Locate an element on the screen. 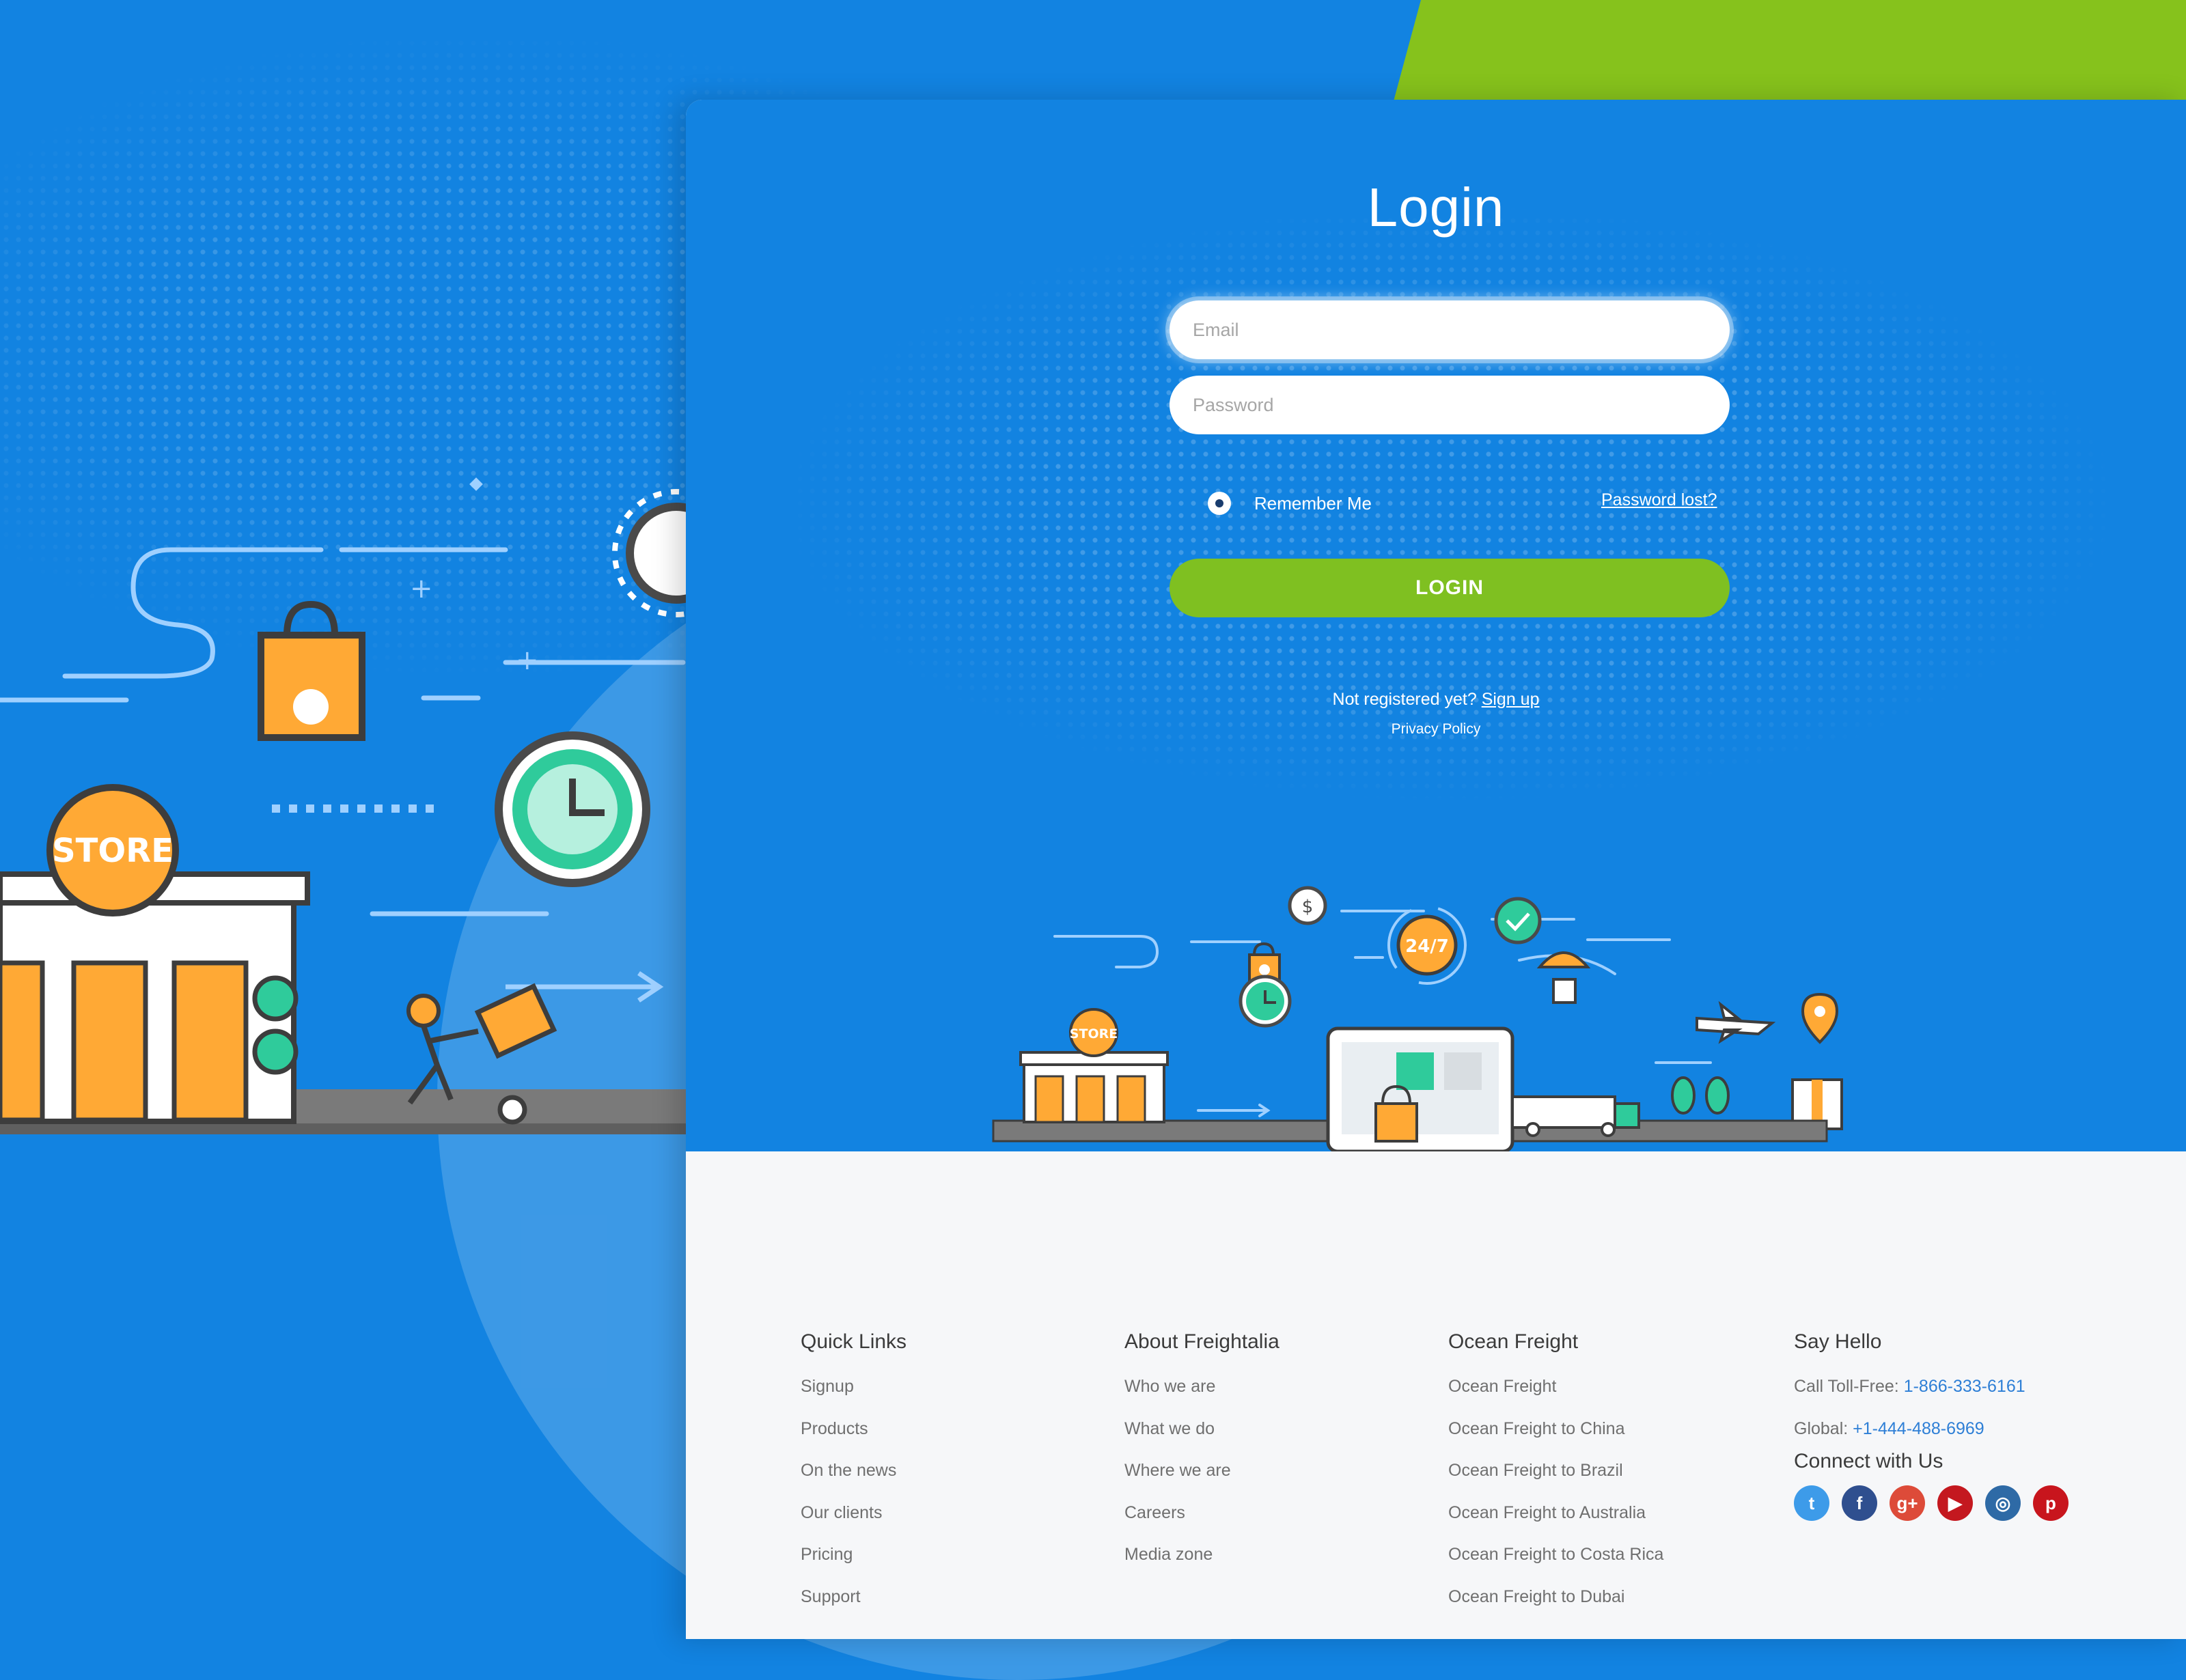 The height and width of the screenshot is (1680, 2186). footer-link: Products is located at coordinates (854, 1429).